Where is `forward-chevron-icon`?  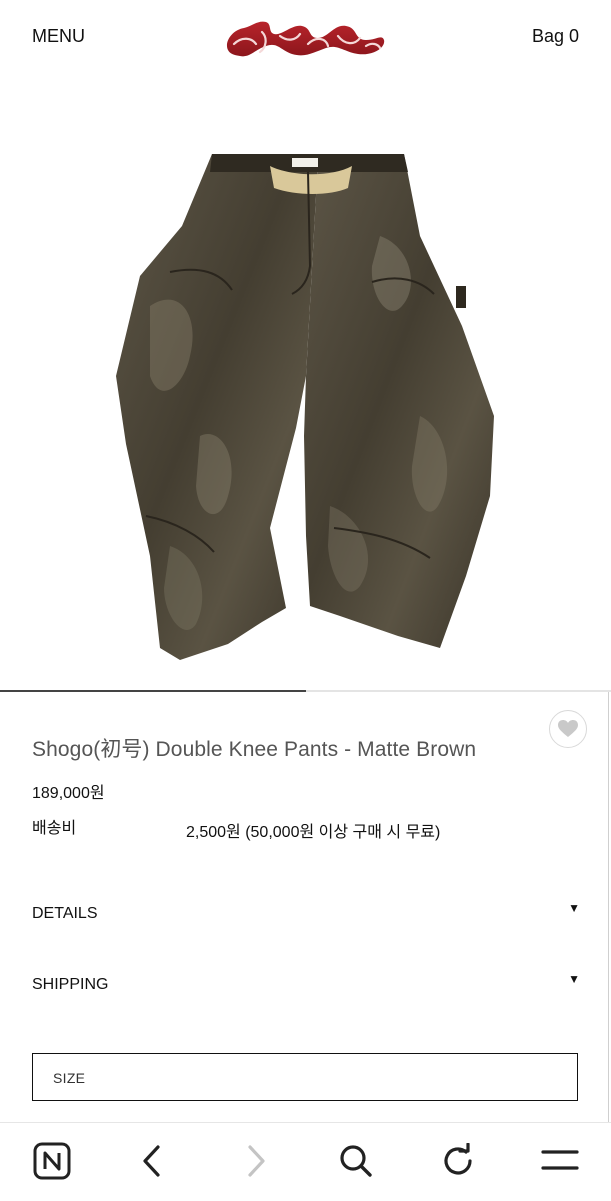
forward-chevron-icon is located at coordinates (256, 1161).